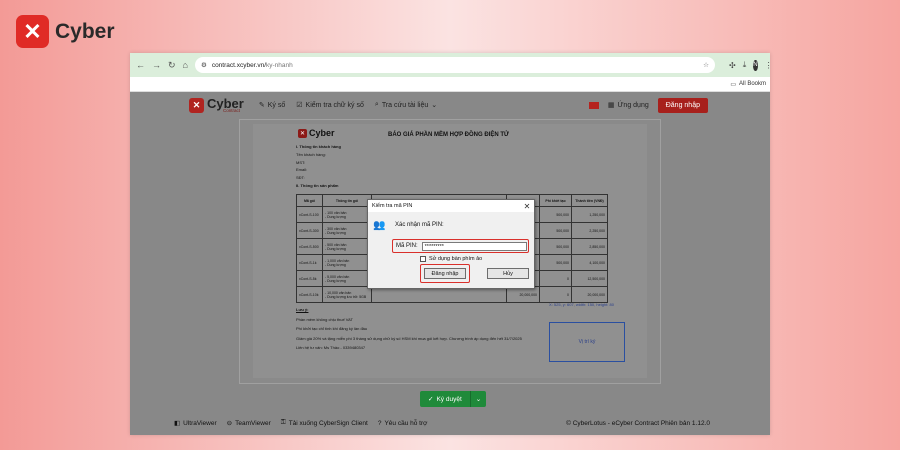  What do you see at coordinates (322, 133) in the screenshot?
I see `document-logo-text: Cyber` at bounding box center [322, 133].